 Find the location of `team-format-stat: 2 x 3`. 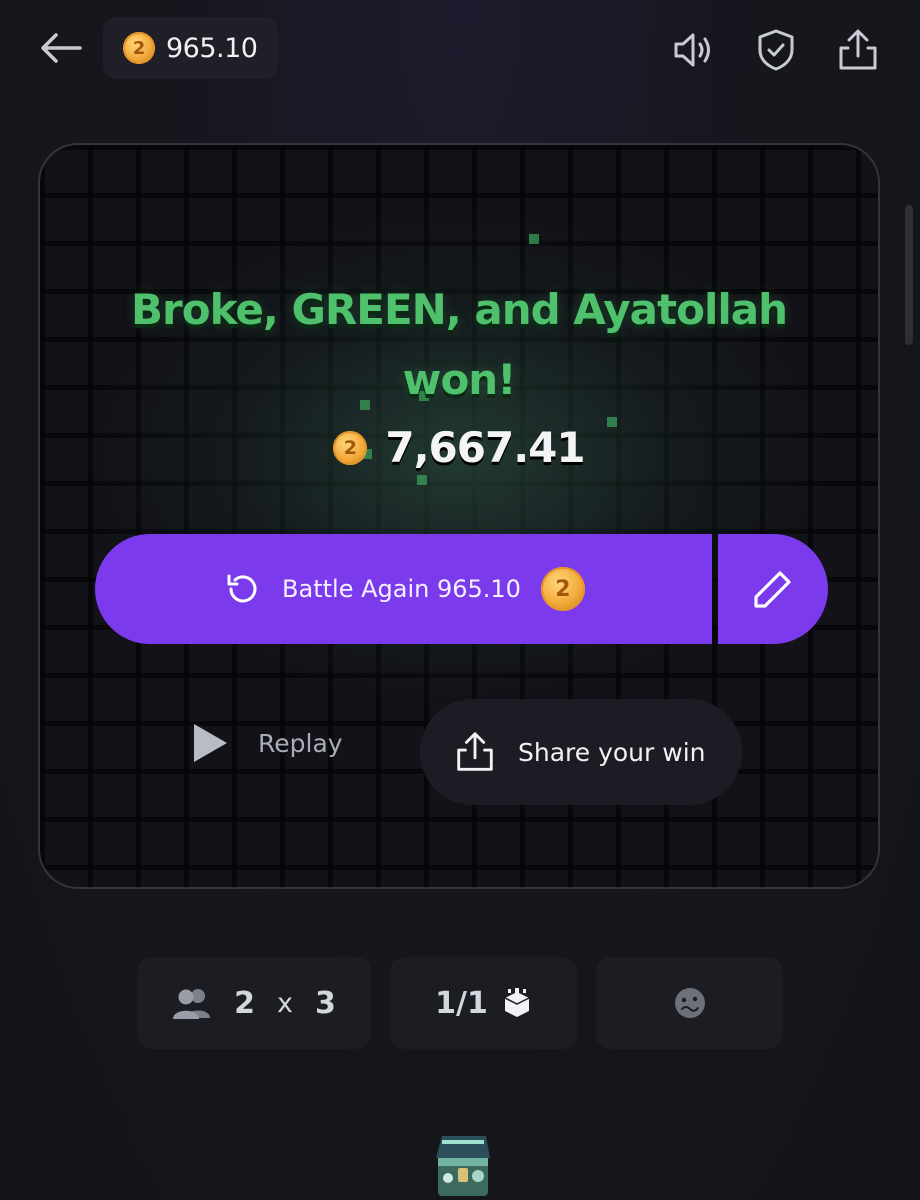

team-format-stat: 2 x 3 is located at coordinates (254, 1003).